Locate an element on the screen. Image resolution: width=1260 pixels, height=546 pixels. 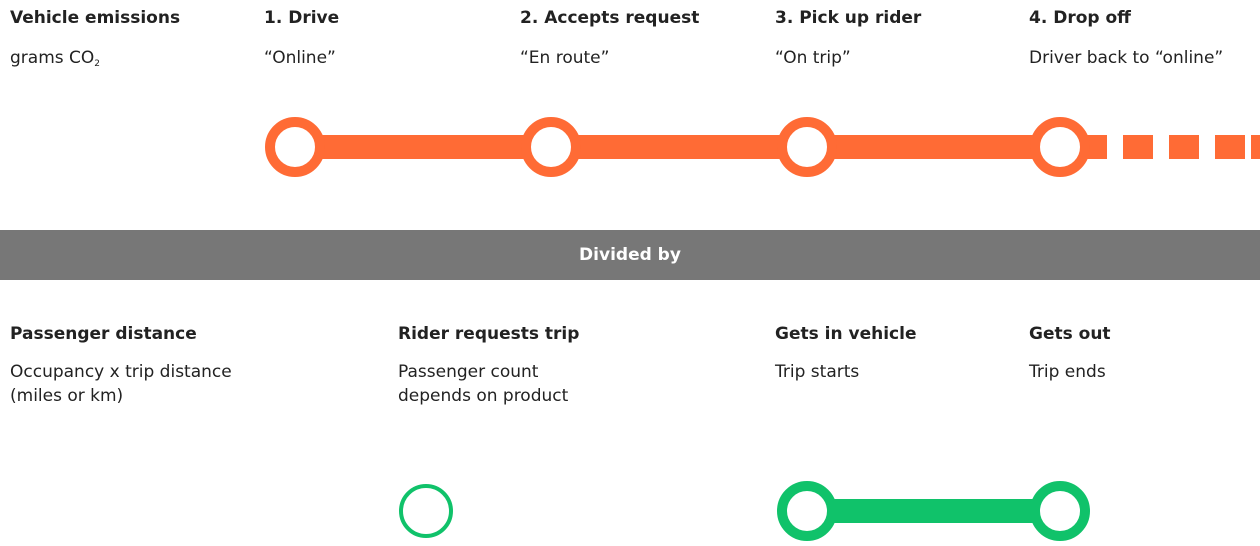
distance-timeline-line is located at coordinates (933, 511).